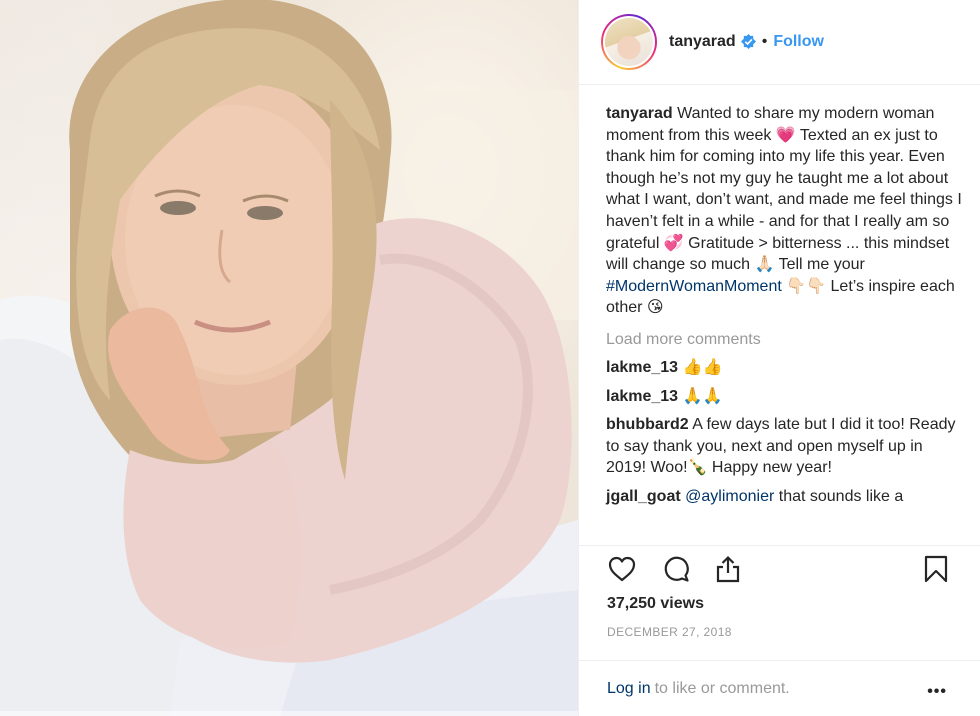  I want to click on login-prompt: Log in to like or comment. •••, so click(779, 688).